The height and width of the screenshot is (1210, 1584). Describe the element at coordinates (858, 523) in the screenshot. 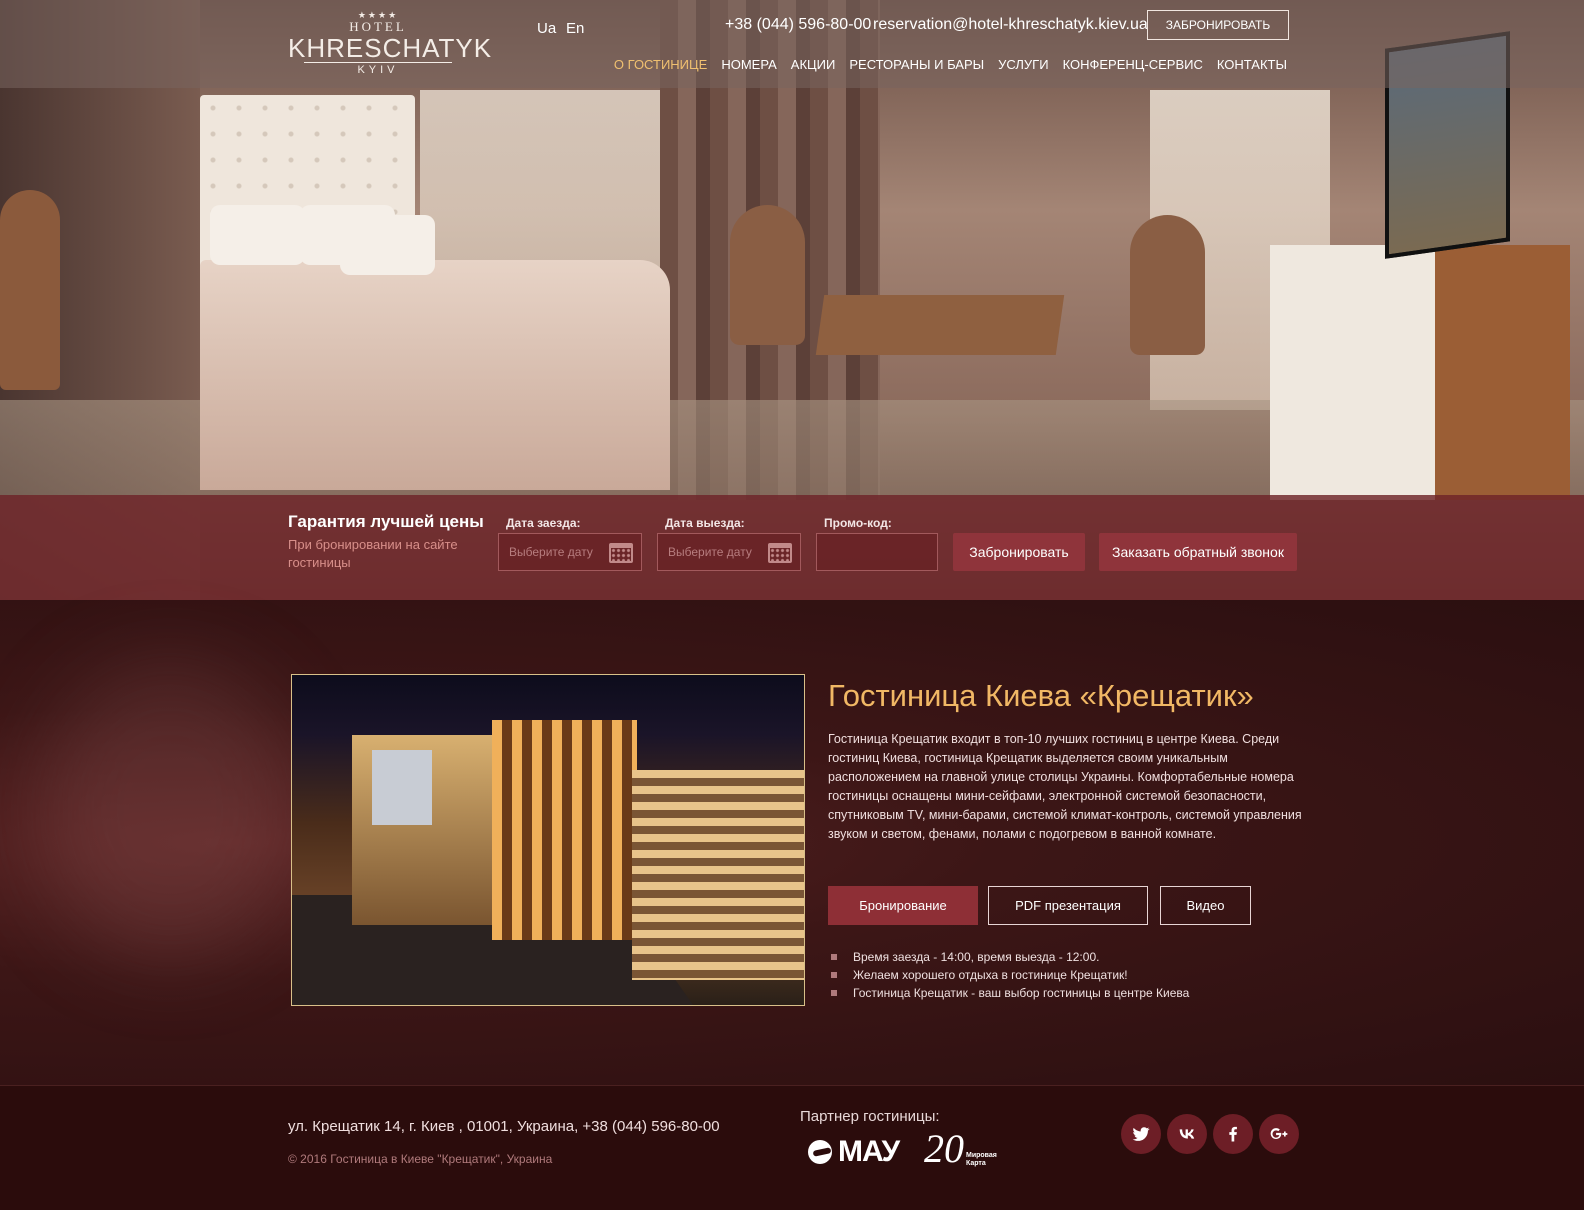

I see `promo-label: Промо-код:` at that location.